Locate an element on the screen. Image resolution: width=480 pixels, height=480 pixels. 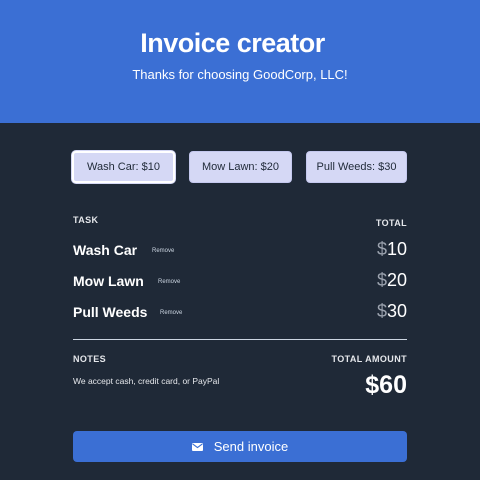
task-row: Pull Weeds Remove $30 is located at coordinates (240, 314).